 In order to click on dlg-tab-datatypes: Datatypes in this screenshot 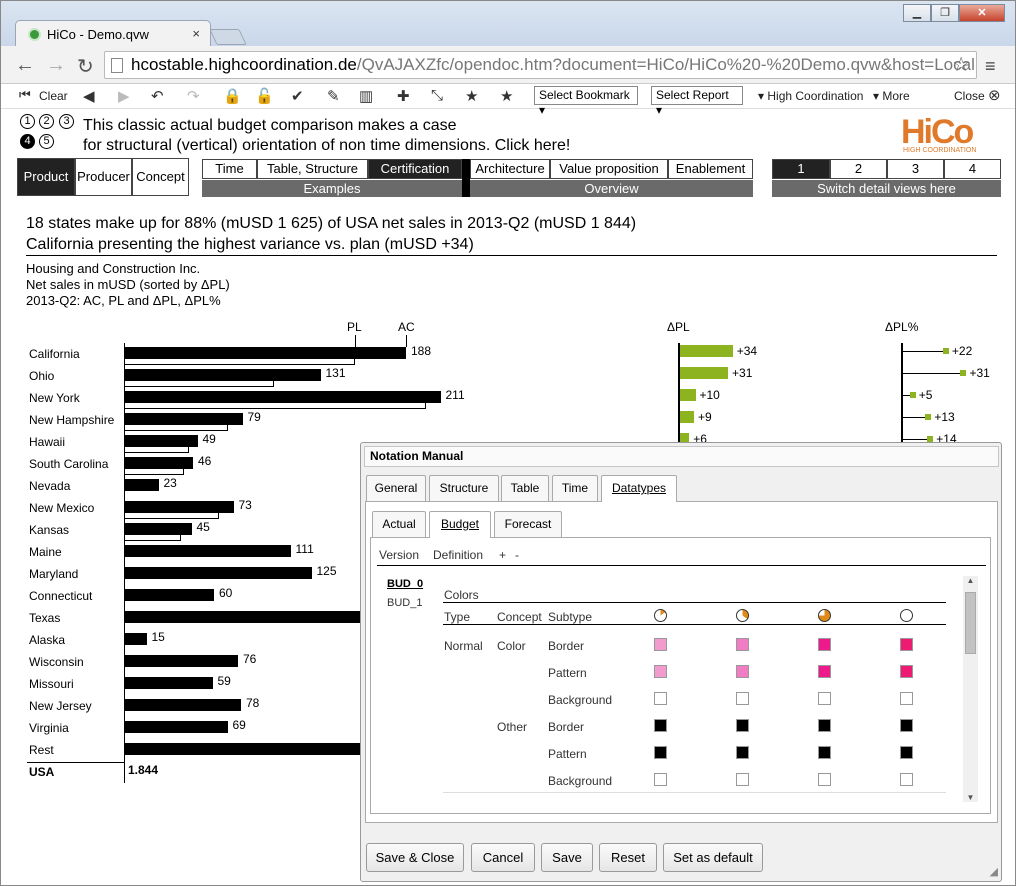, I will do `click(639, 488)`.